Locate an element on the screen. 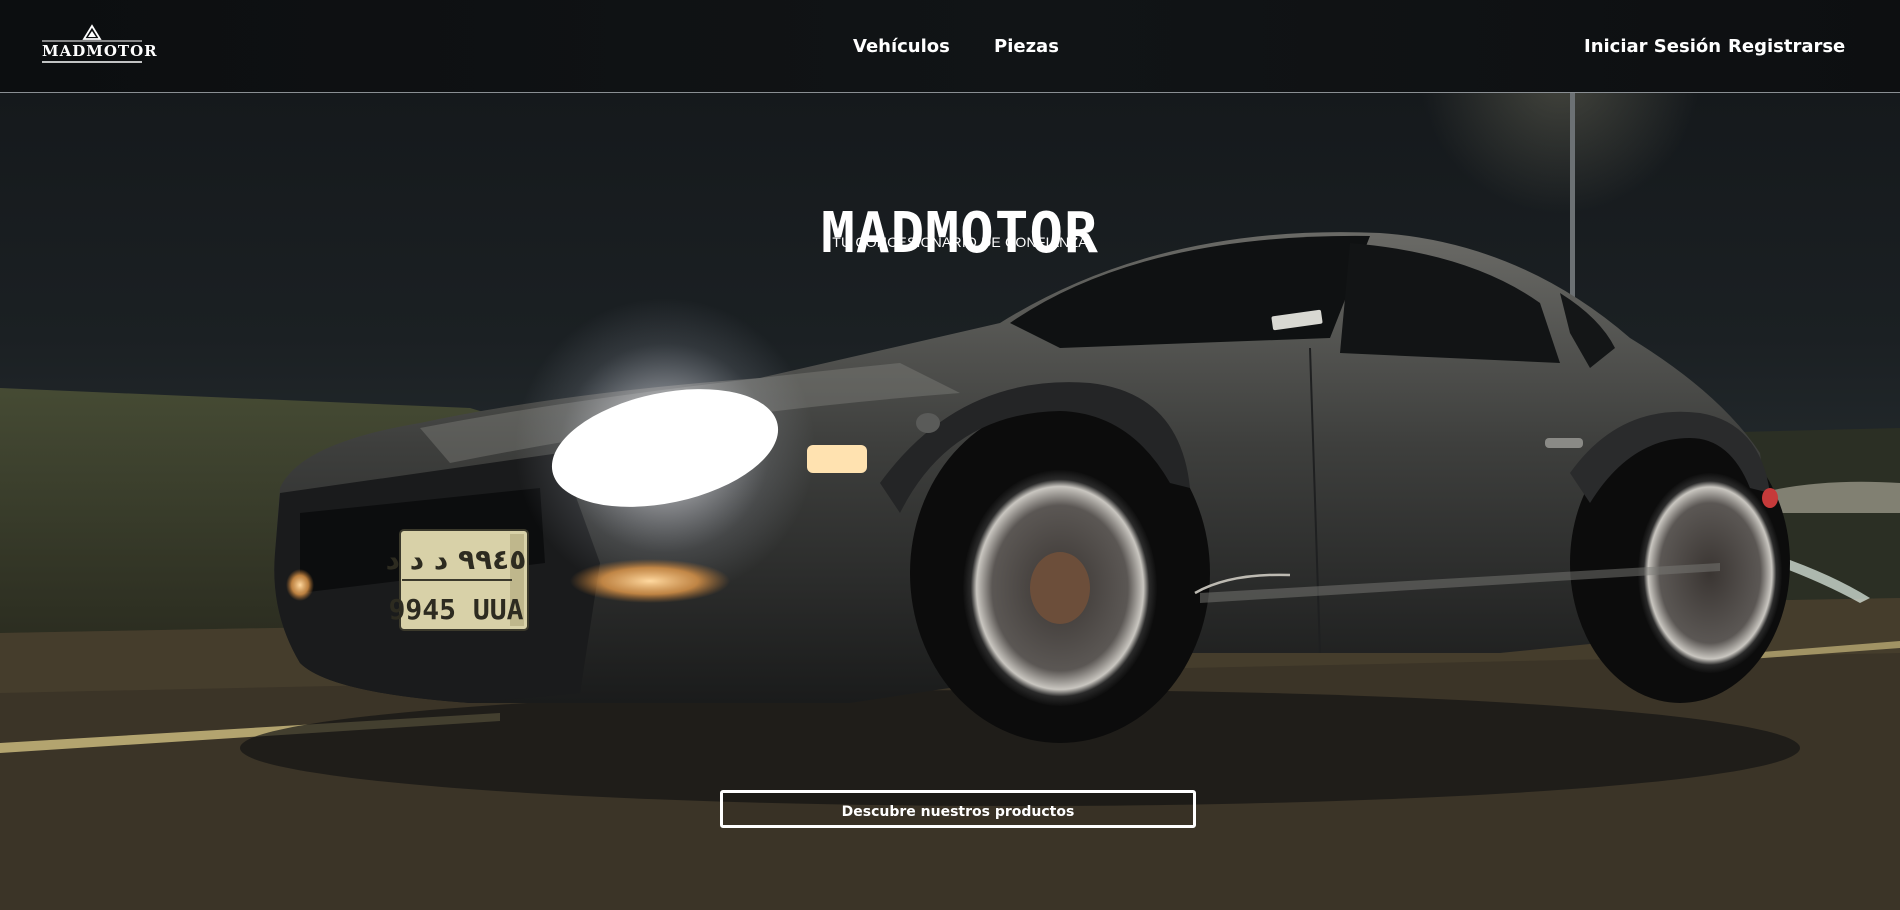  plate-top-text: ٩٩٤٥ د د د is located at coordinates (456, 559).